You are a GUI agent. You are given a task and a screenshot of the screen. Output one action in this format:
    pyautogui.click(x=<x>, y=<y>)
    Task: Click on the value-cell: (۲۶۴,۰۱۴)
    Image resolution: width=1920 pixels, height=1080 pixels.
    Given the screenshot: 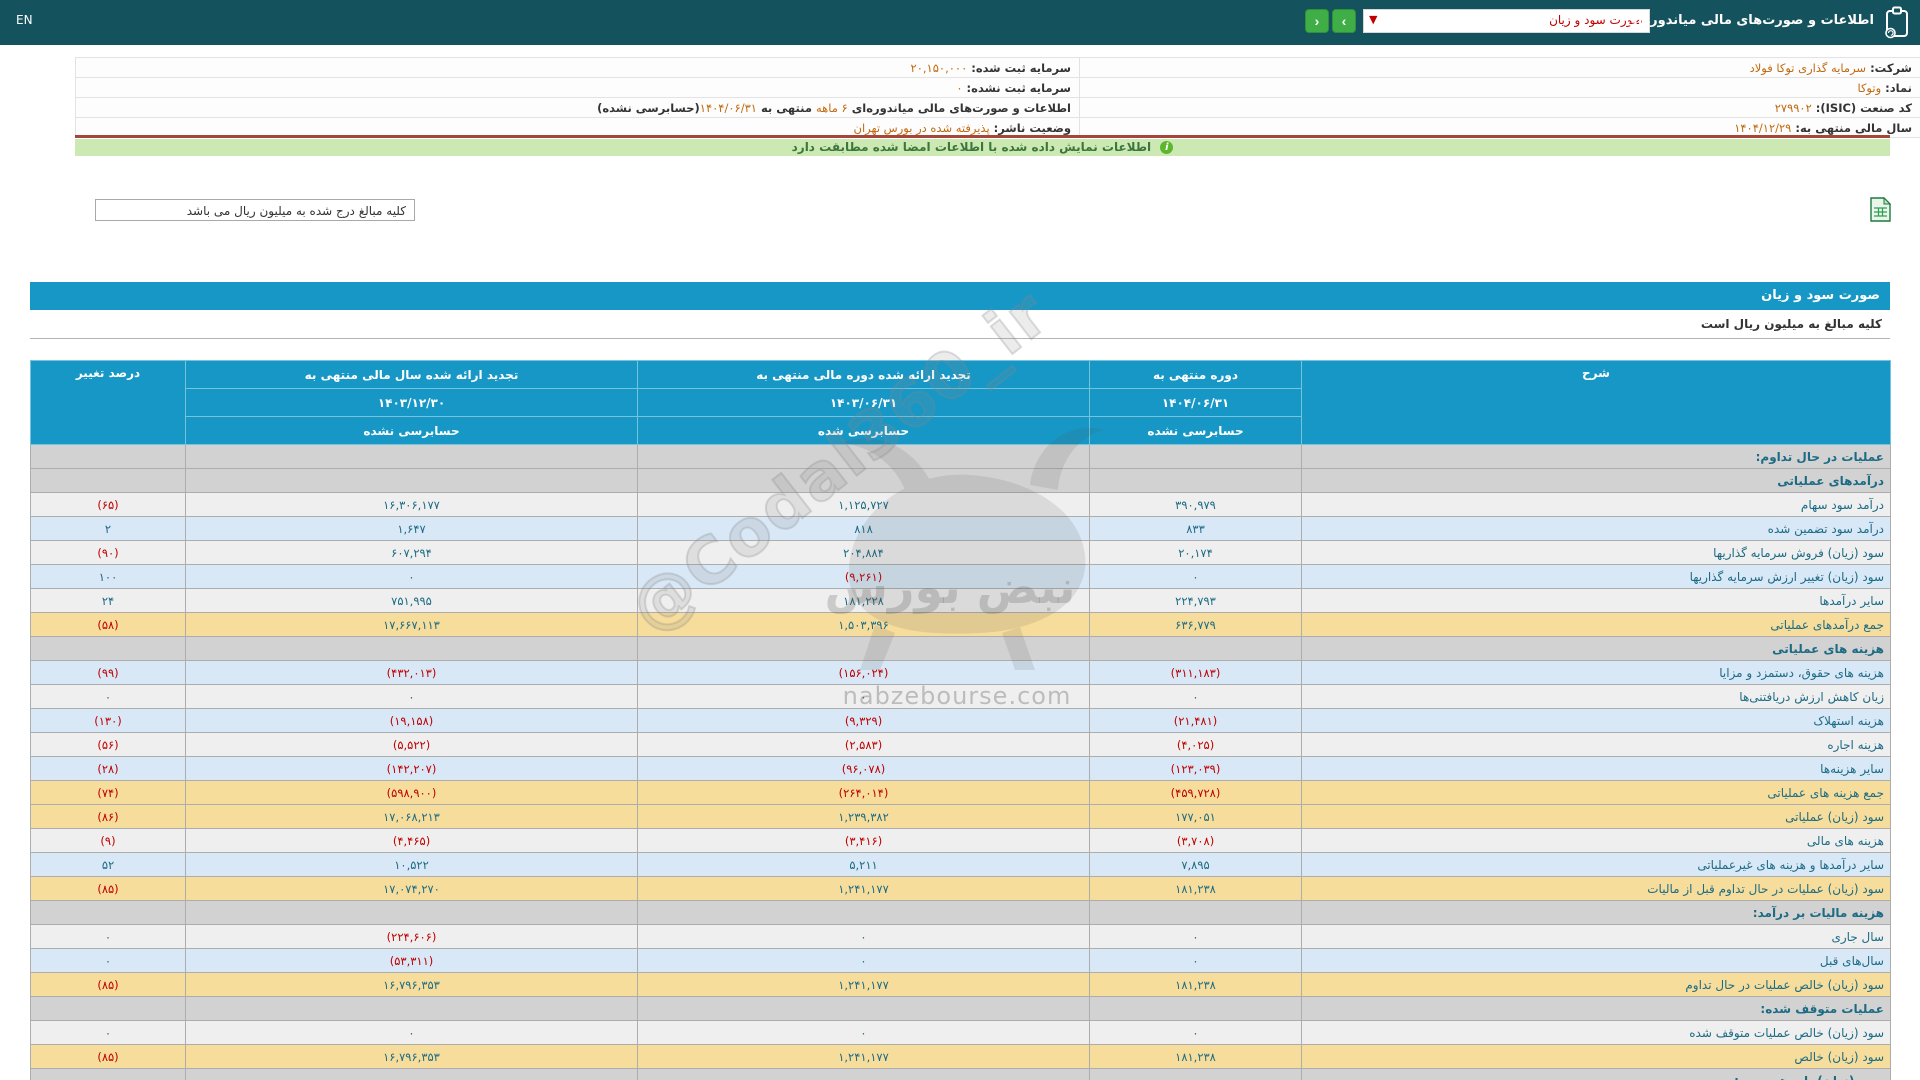 What is the action you would take?
    pyautogui.click(x=863, y=792)
    